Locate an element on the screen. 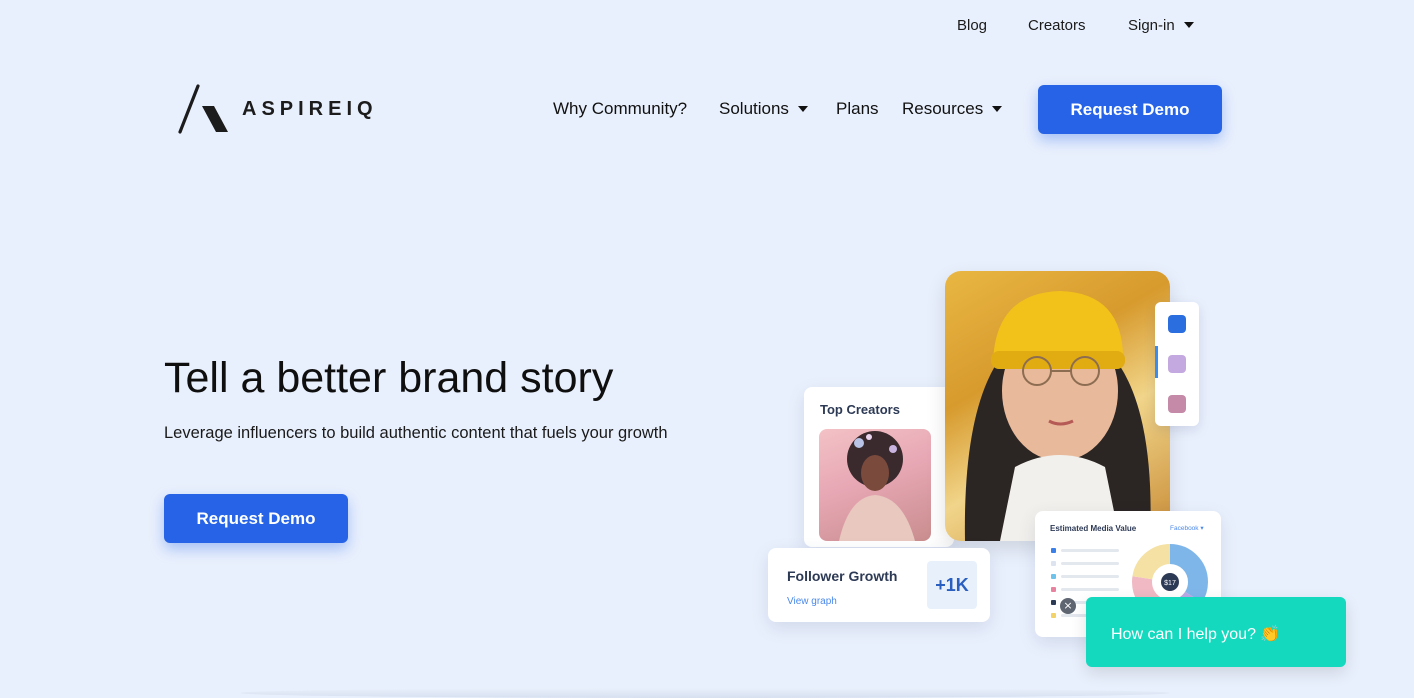  nav-why-community: Why Community? is located at coordinates (620, 109).